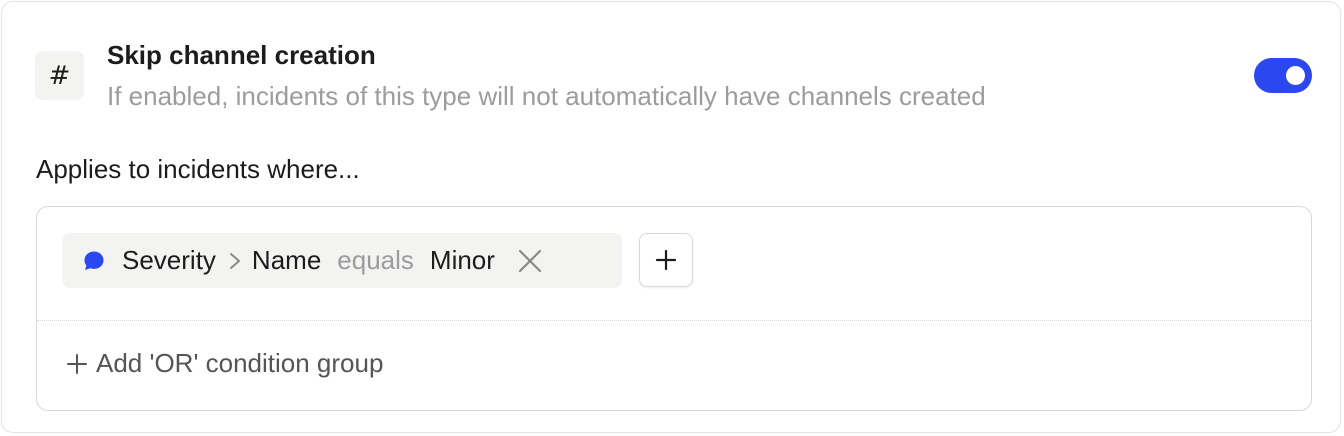 The height and width of the screenshot is (436, 1344). Describe the element at coordinates (462, 260) in the screenshot. I see `condition-value: Minor` at that location.